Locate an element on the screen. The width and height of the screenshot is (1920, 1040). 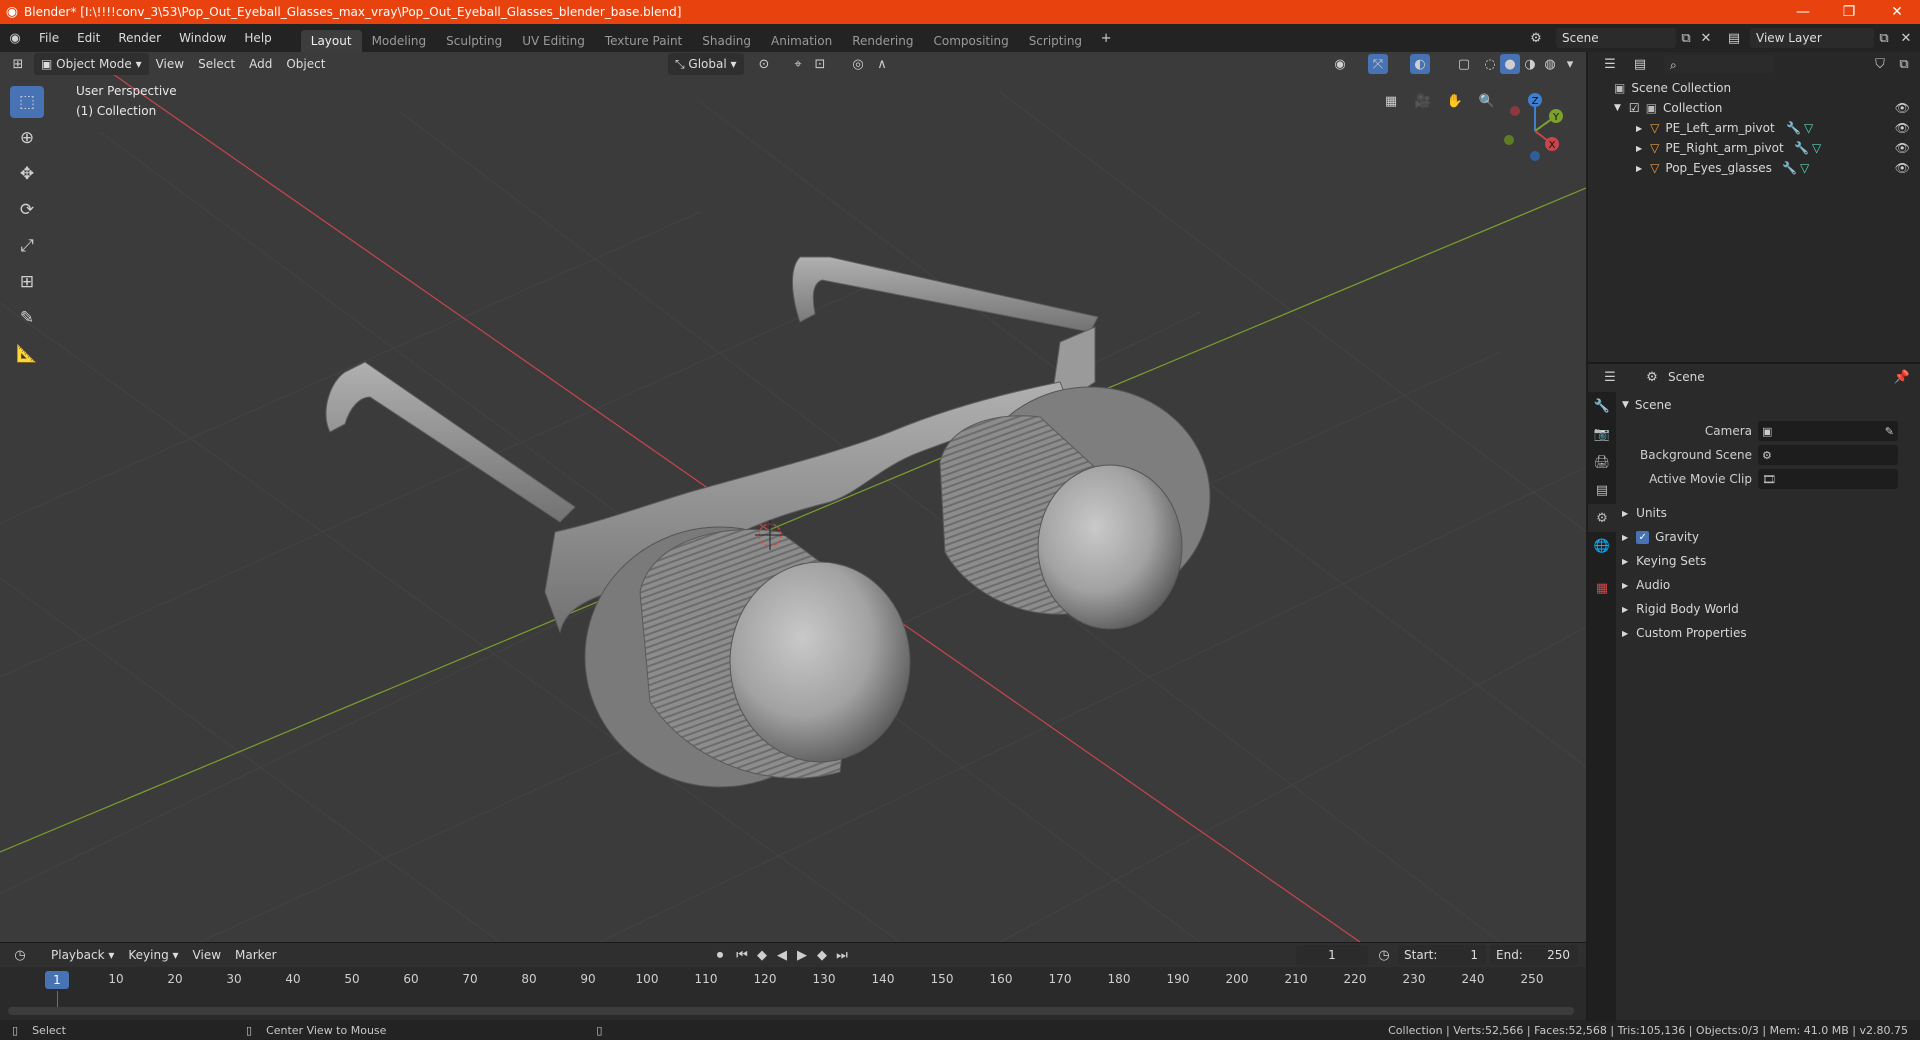
menu-window: Window is located at coordinates (202, 38).